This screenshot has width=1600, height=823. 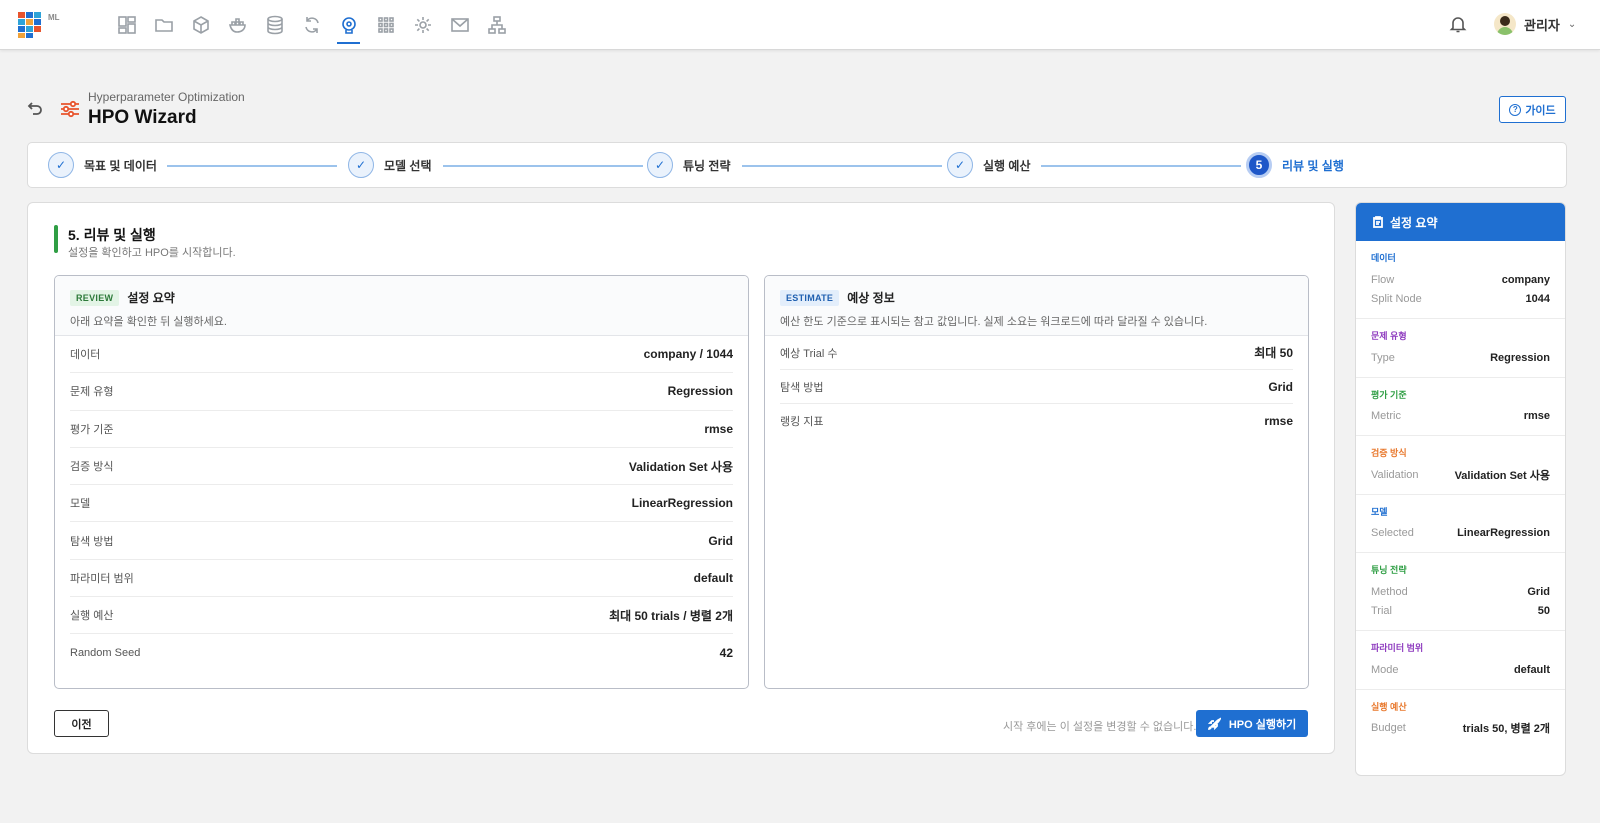 What do you see at coordinates (1388, 728) in the screenshot?
I see `sidebar-row-key: Budget` at bounding box center [1388, 728].